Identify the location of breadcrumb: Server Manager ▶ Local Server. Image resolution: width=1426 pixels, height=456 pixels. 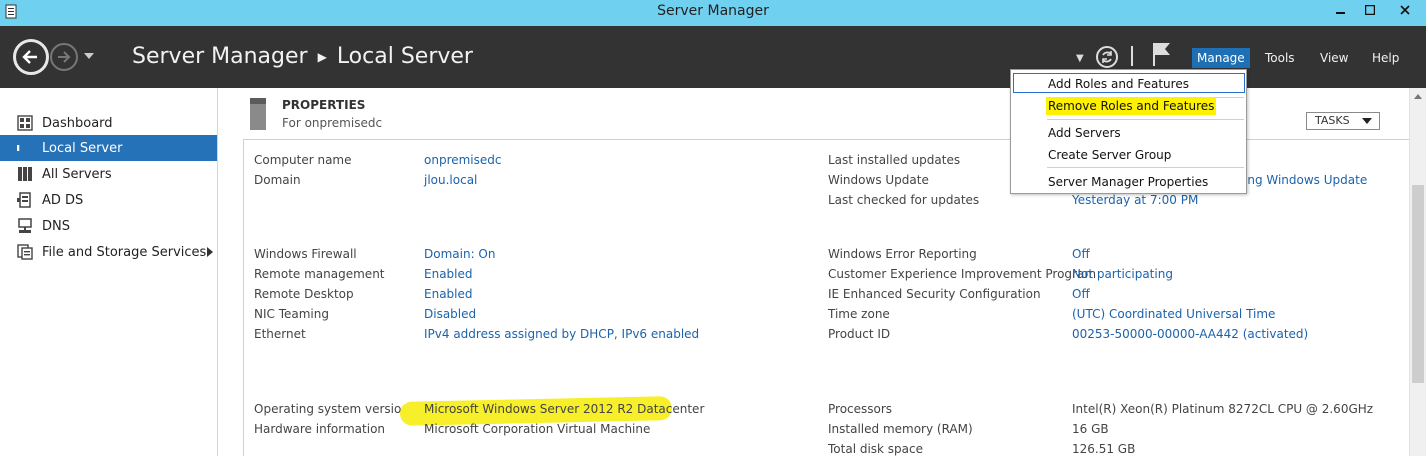
(302, 56).